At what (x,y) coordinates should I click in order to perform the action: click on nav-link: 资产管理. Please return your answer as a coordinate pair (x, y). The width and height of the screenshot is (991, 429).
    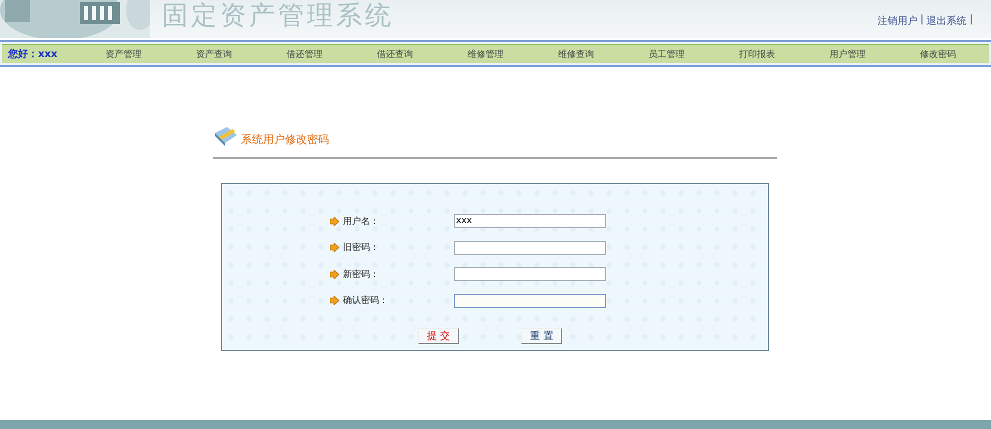
    Looking at the image, I should click on (123, 54).